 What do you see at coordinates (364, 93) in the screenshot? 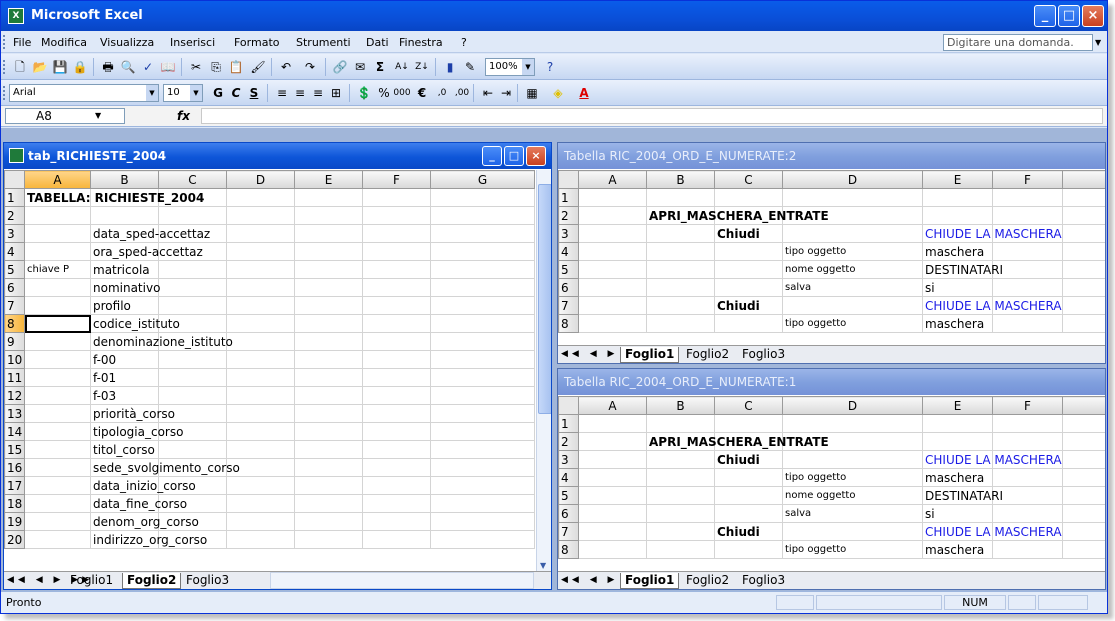
I see `currency-icon: 💲` at bounding box center [364, 93].